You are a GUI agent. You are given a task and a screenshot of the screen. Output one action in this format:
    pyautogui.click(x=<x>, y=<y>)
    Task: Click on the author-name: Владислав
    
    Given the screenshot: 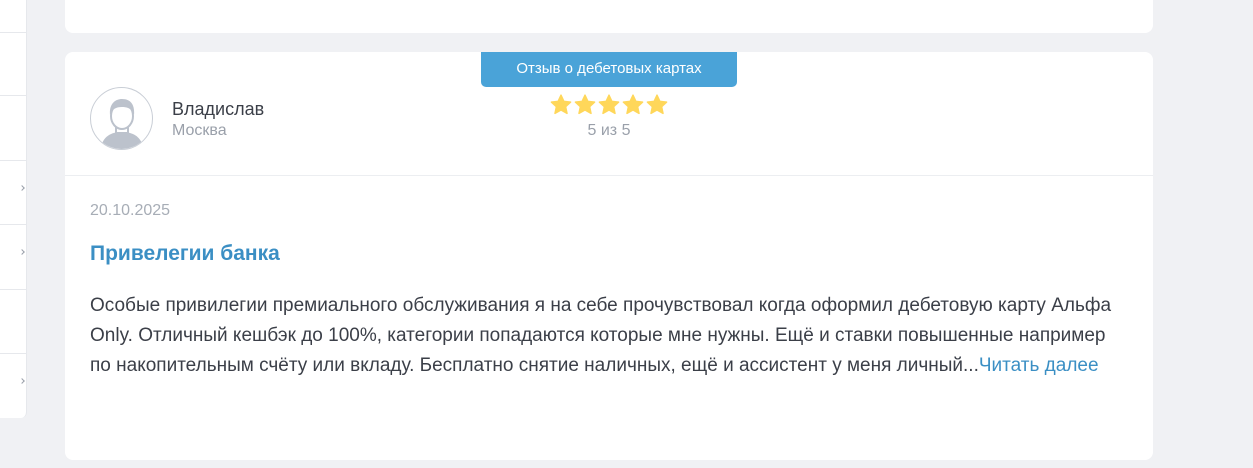 What is the action you would take?
    pyautogui.click(x=218, y=108)
    